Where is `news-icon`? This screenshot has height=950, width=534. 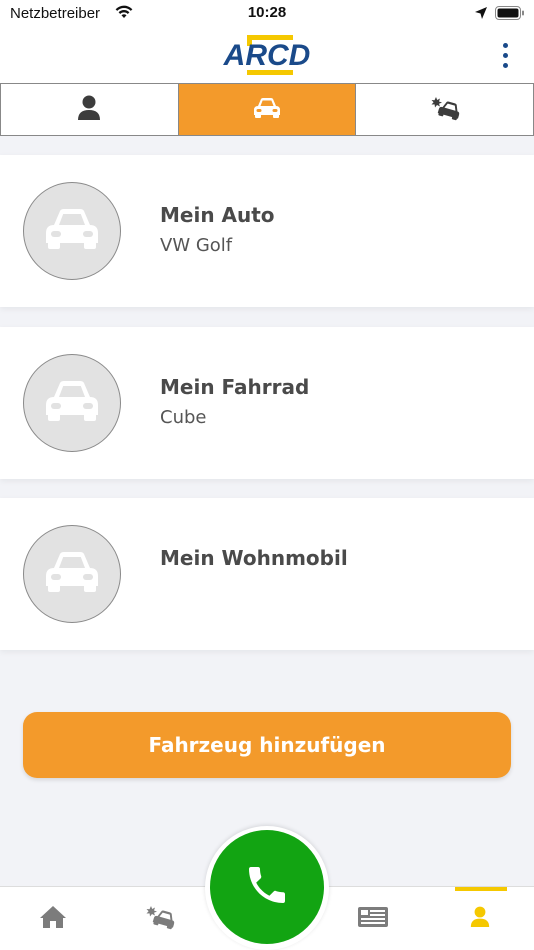 news-icon is located at coordinates (373, 919).